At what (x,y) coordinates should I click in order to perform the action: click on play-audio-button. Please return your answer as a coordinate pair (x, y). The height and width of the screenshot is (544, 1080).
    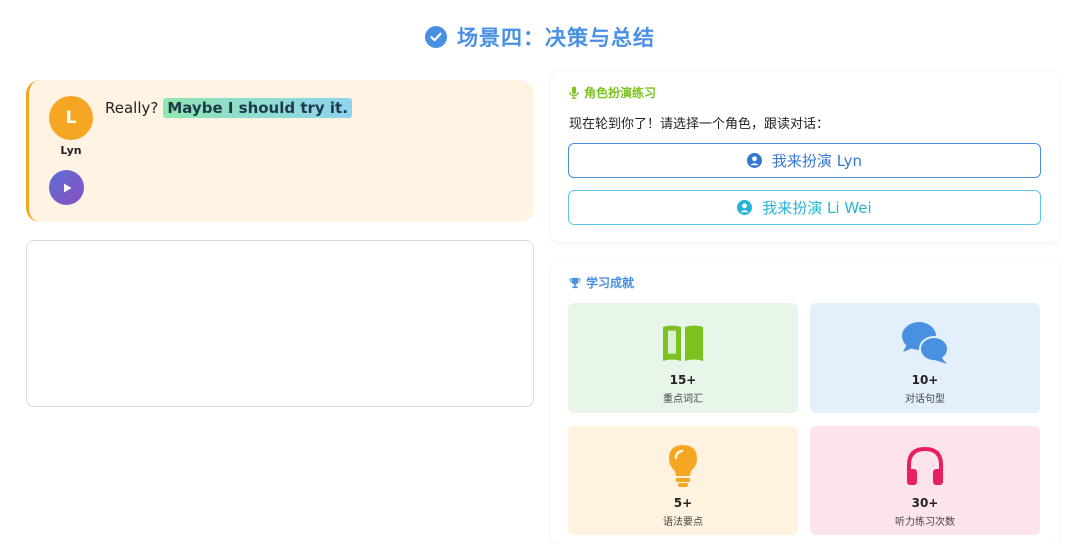
    Looking at the image, I should click on (66, 187).